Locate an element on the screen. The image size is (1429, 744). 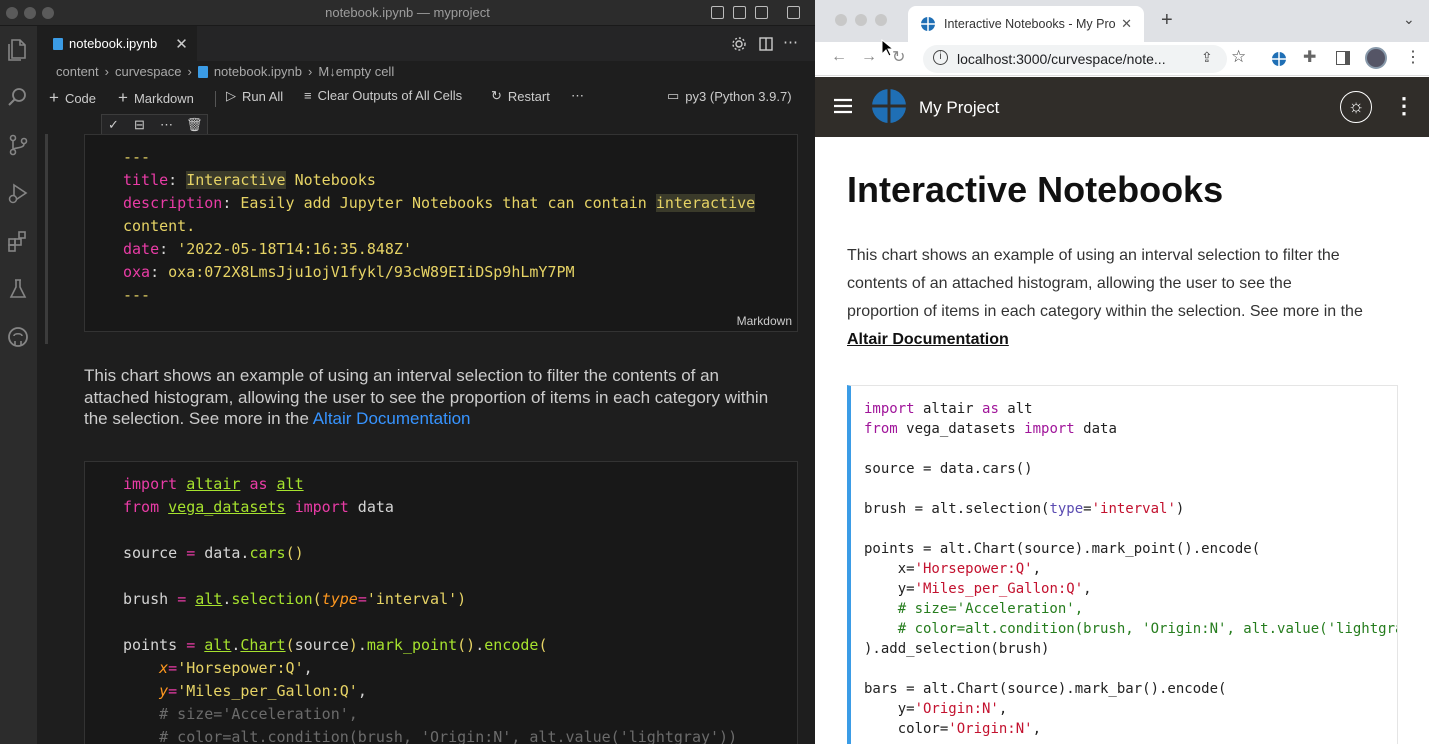
restart-button: ↻ Restart is located at coordinates (520, 96).